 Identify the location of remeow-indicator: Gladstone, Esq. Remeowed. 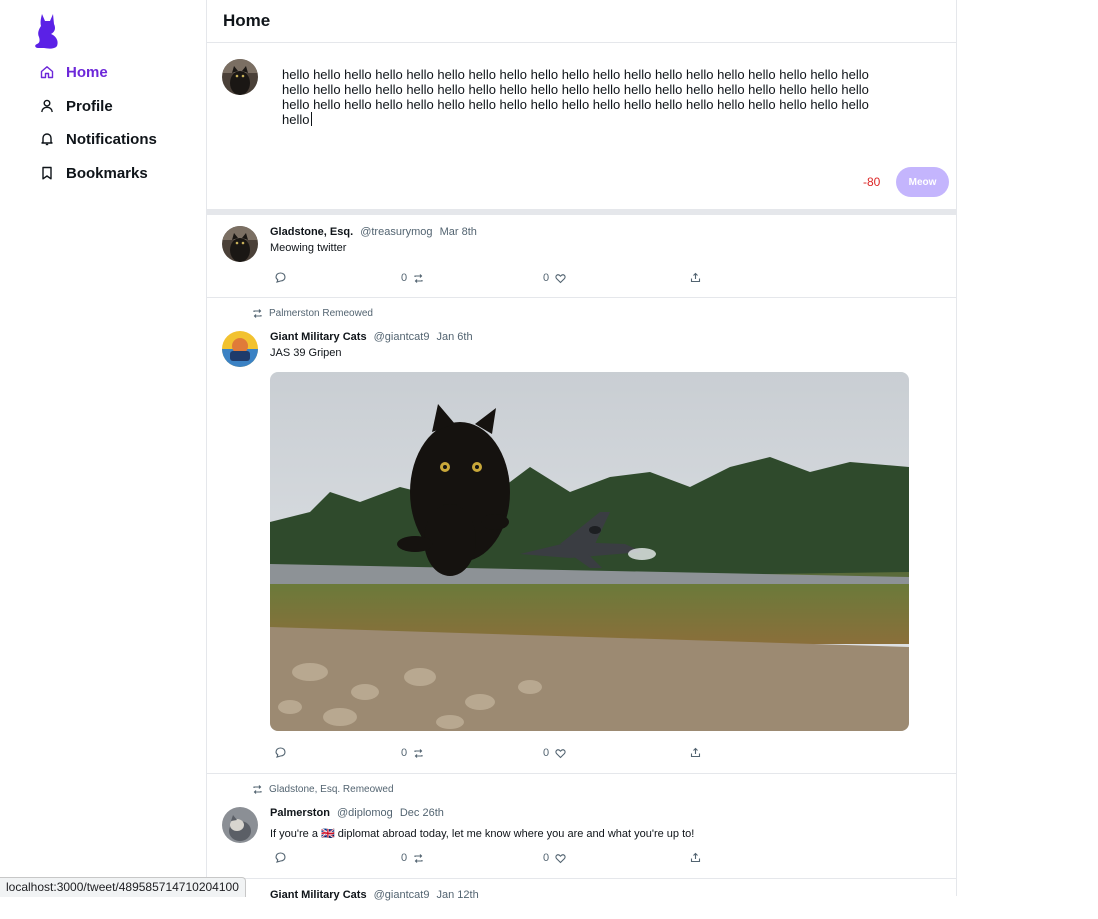
(323, 789).